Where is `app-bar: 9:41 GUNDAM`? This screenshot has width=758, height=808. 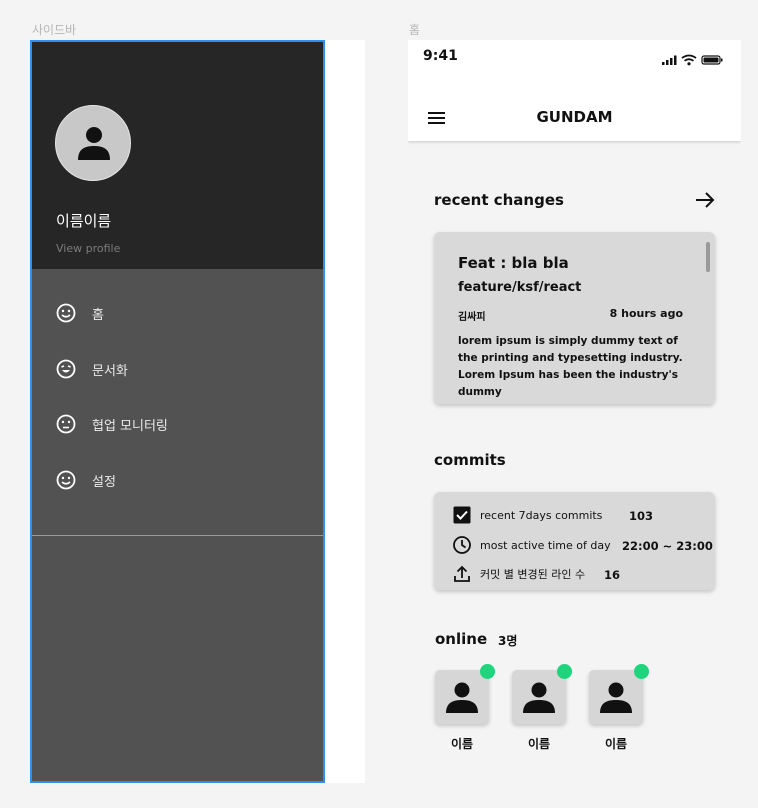 app-bar: 9:41 GUNDAM is located at coordinates (574, 90).